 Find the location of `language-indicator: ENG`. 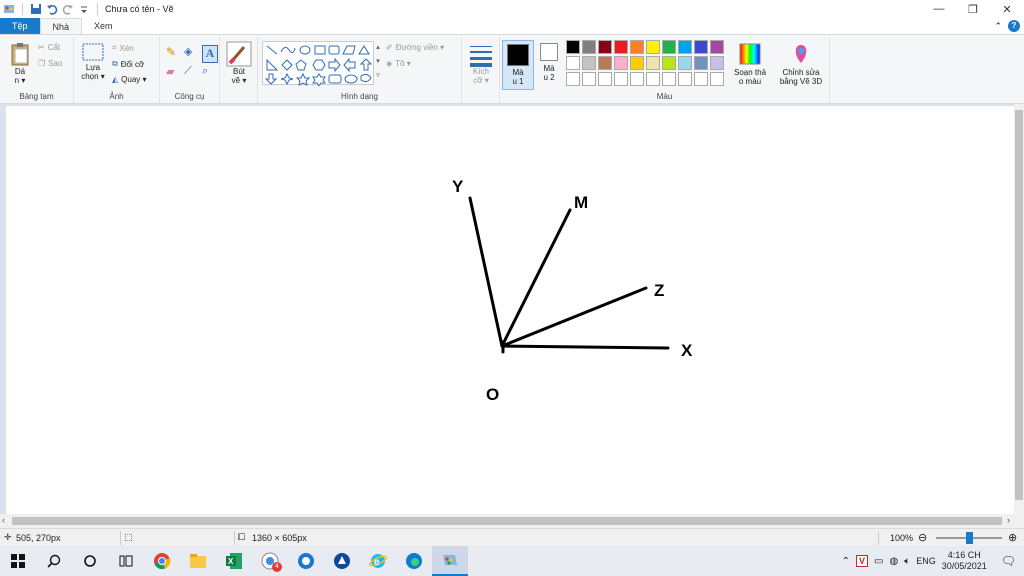

language-indicator: ENG is located at coordinates (926, 561).